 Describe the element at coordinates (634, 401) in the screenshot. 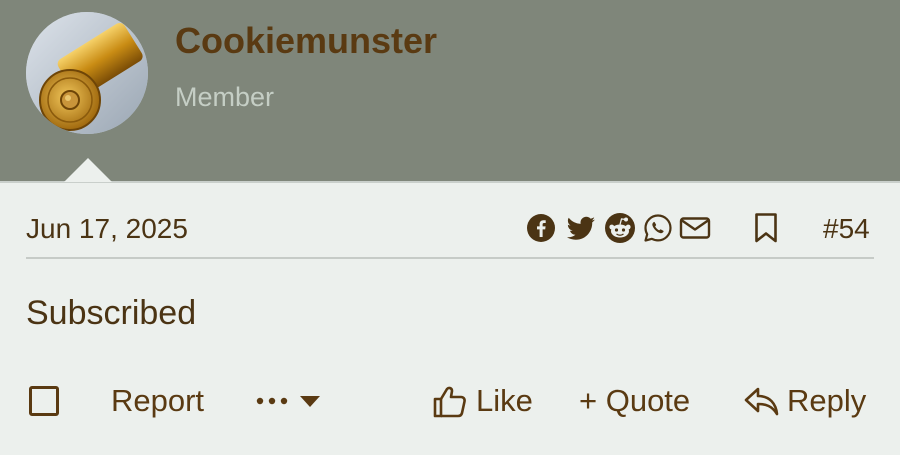

I see `quote-button: + Quote` at that location.